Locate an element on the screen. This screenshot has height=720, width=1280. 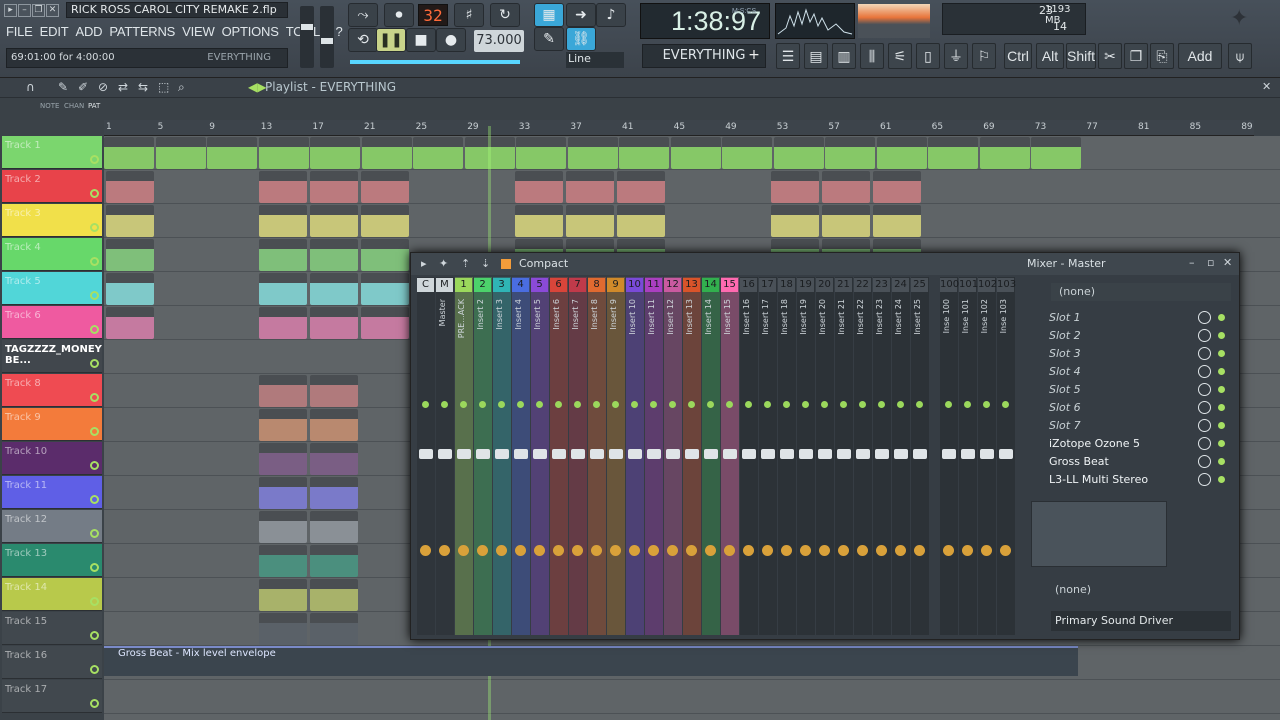
plugin-icon: ⏚ is located at coordinates (956, 56).